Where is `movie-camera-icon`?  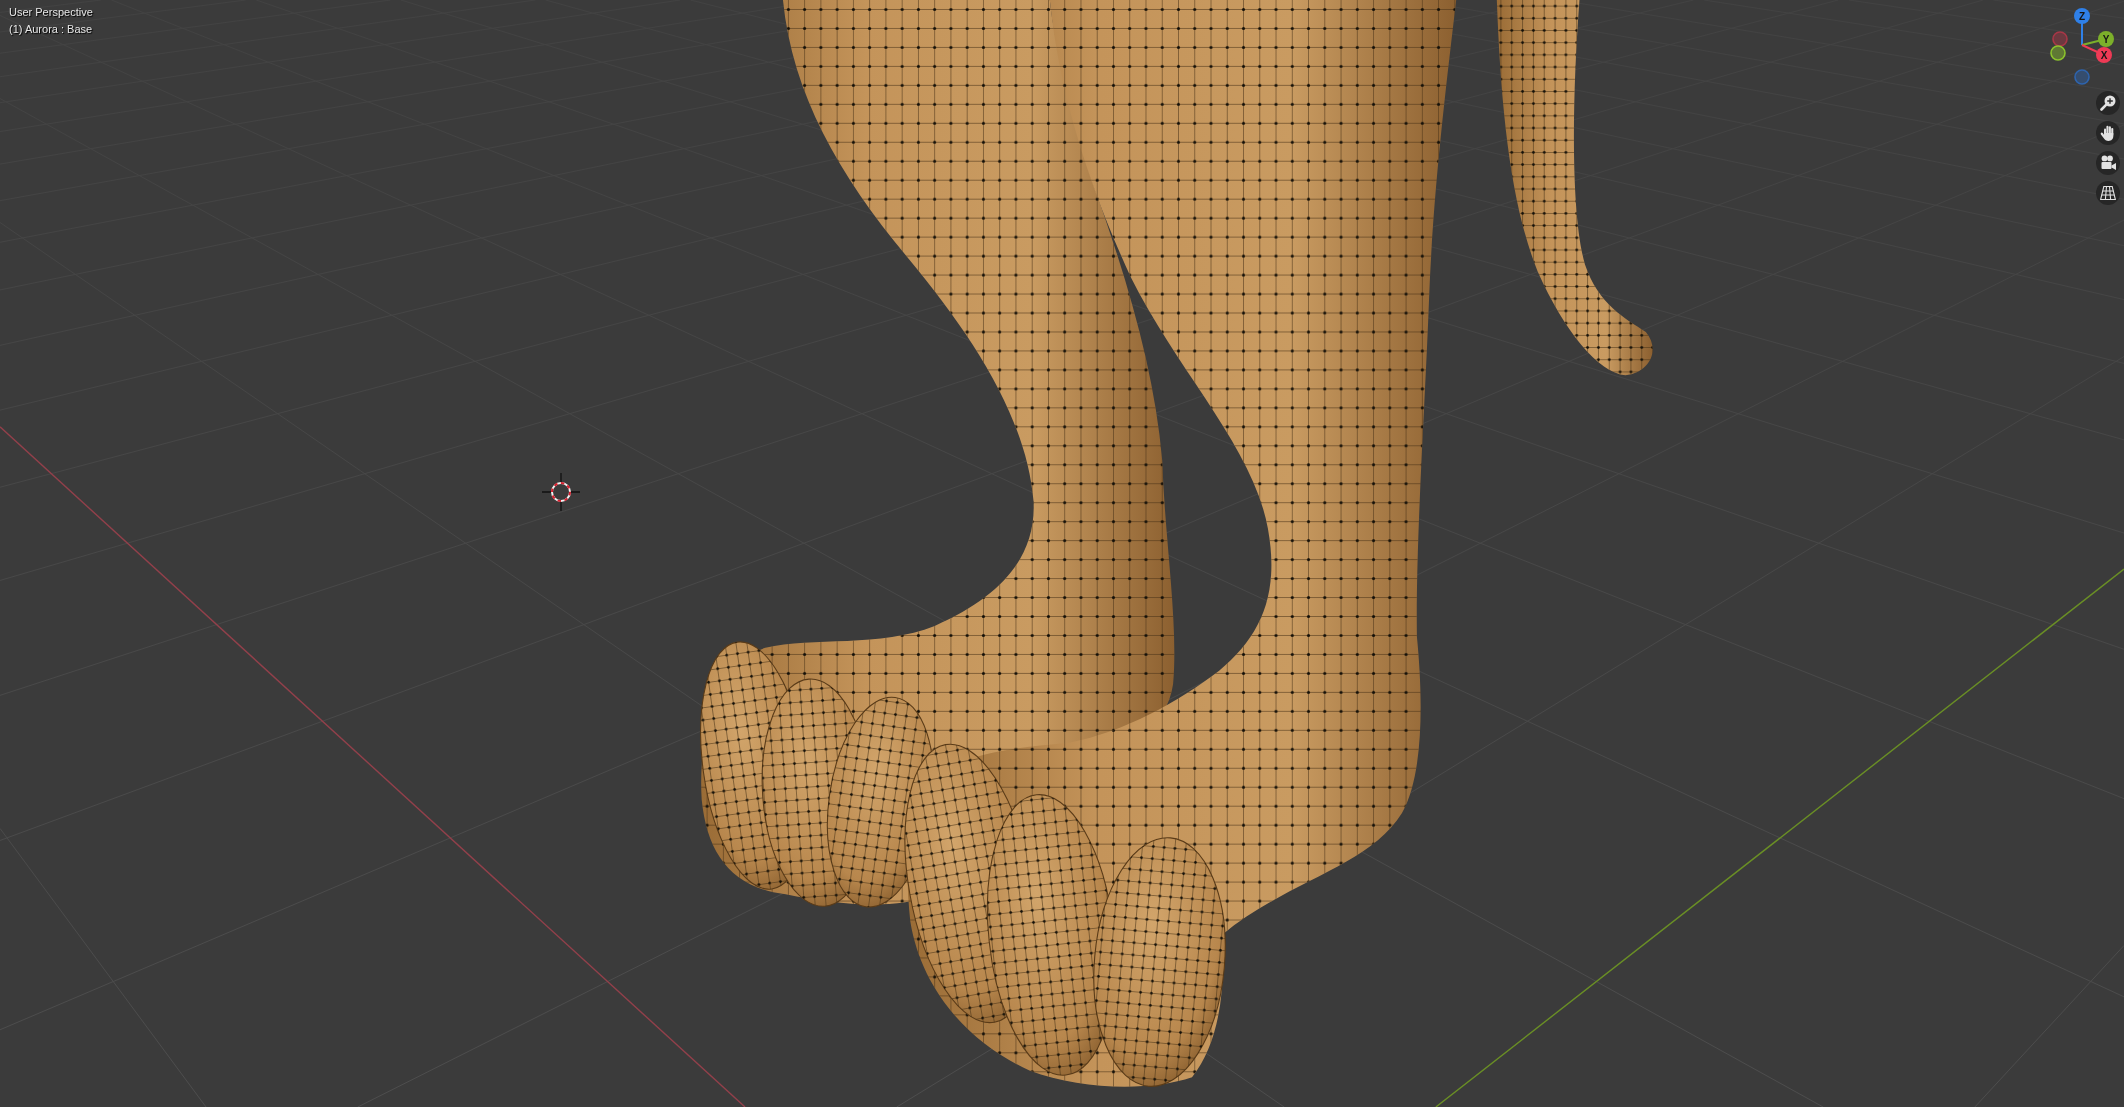 movie-camera-icon is located at coordinates (2108, 163).